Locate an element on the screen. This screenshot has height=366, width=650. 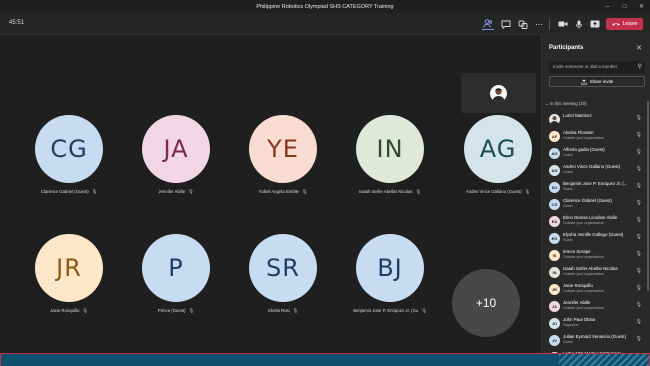
participant-tile: JA Jennifer Abille 🎙 is located at coordinates (176, 170).